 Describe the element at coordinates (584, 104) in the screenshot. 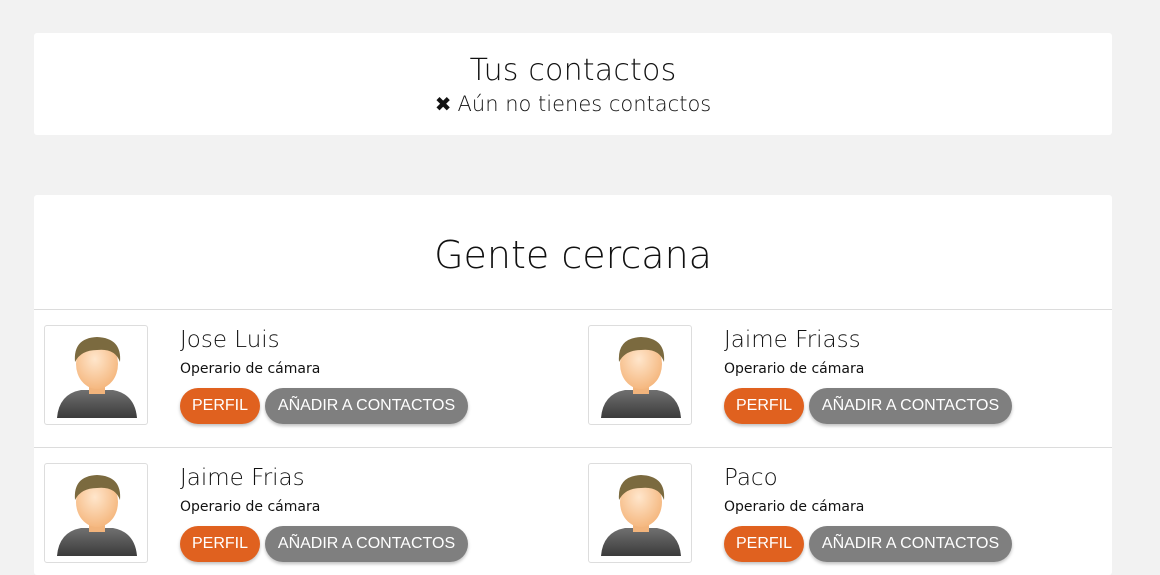

I see `contacts-empty-text: Aún no tienes contactos` at that location.